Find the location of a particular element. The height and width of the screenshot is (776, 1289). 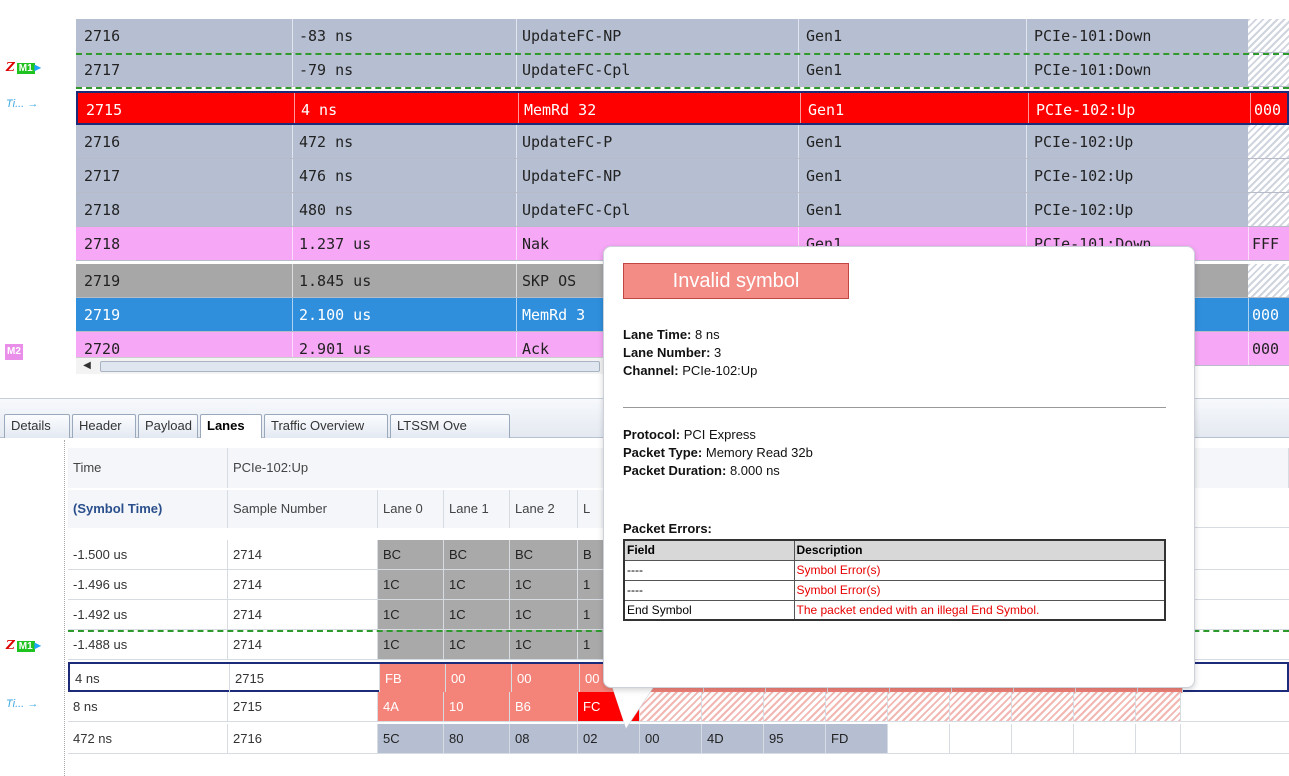

tab-traffic-overview: Traffic Overview is located at coordinates (326, 426).